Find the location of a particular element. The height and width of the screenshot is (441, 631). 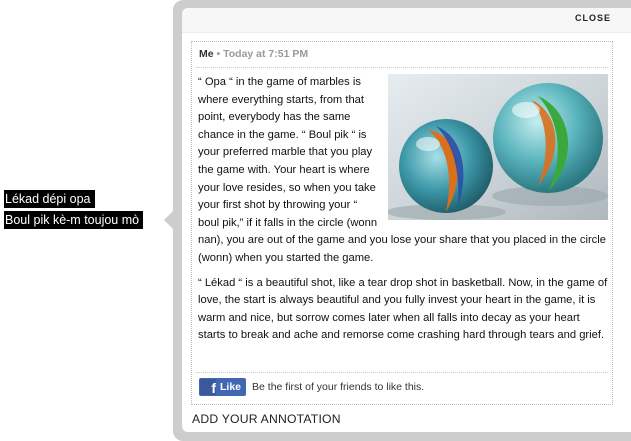

add-annotation-link: ADD YOUR ANNOTATION is located at coordinates (266, 419).